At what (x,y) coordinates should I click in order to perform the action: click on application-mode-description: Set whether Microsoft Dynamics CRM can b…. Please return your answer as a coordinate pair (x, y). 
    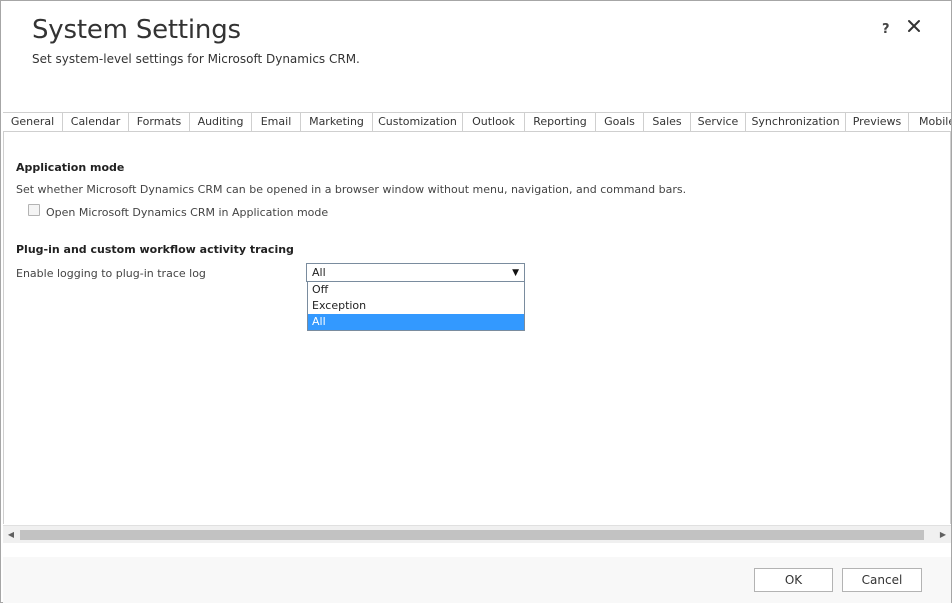
    Looking at the image, I should click on (351, 189).